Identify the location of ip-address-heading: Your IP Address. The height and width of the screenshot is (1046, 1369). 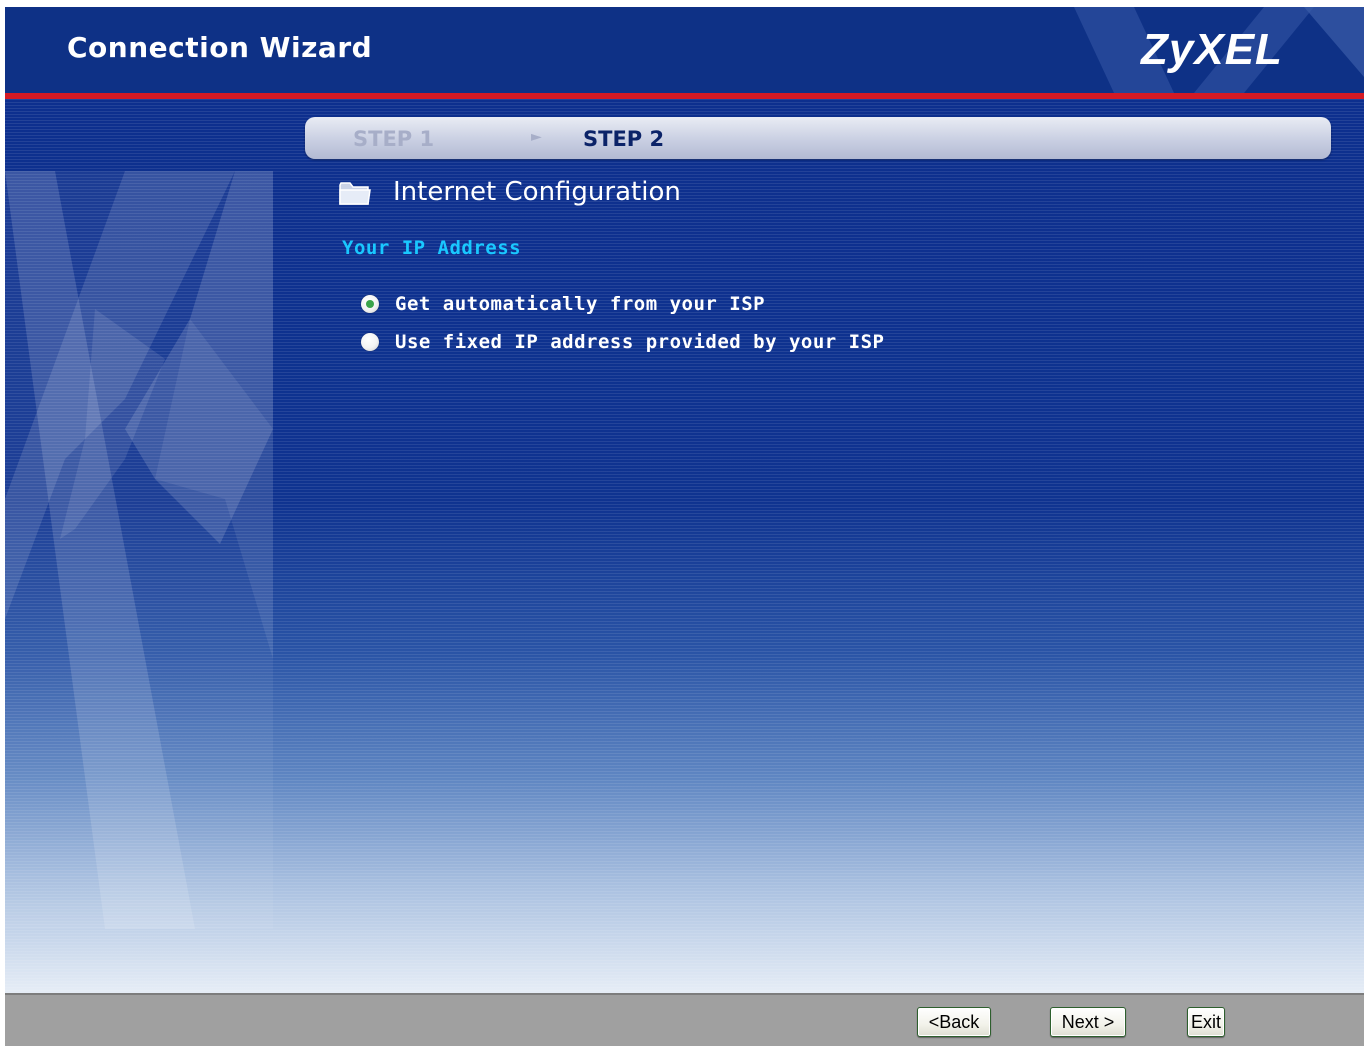
(432, 248).